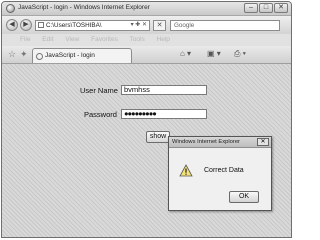 The image size is (320, 240). I want to click on ie-logo-icon, so click(10, 8).